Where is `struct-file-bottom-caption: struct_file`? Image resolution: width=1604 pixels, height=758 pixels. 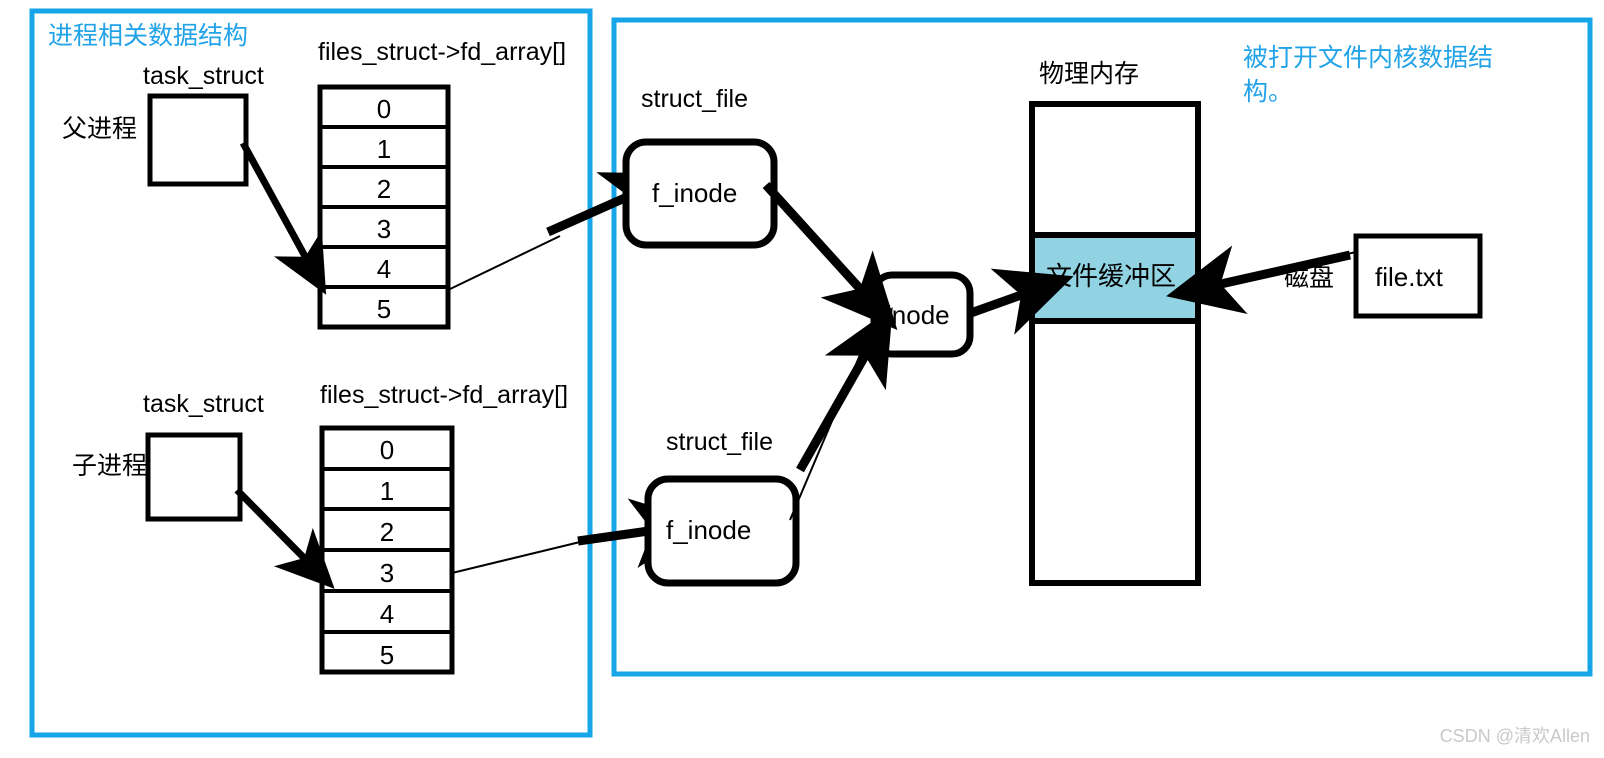 struct-file-bottom-caption: struct_file is located at coordinates (719, 442).